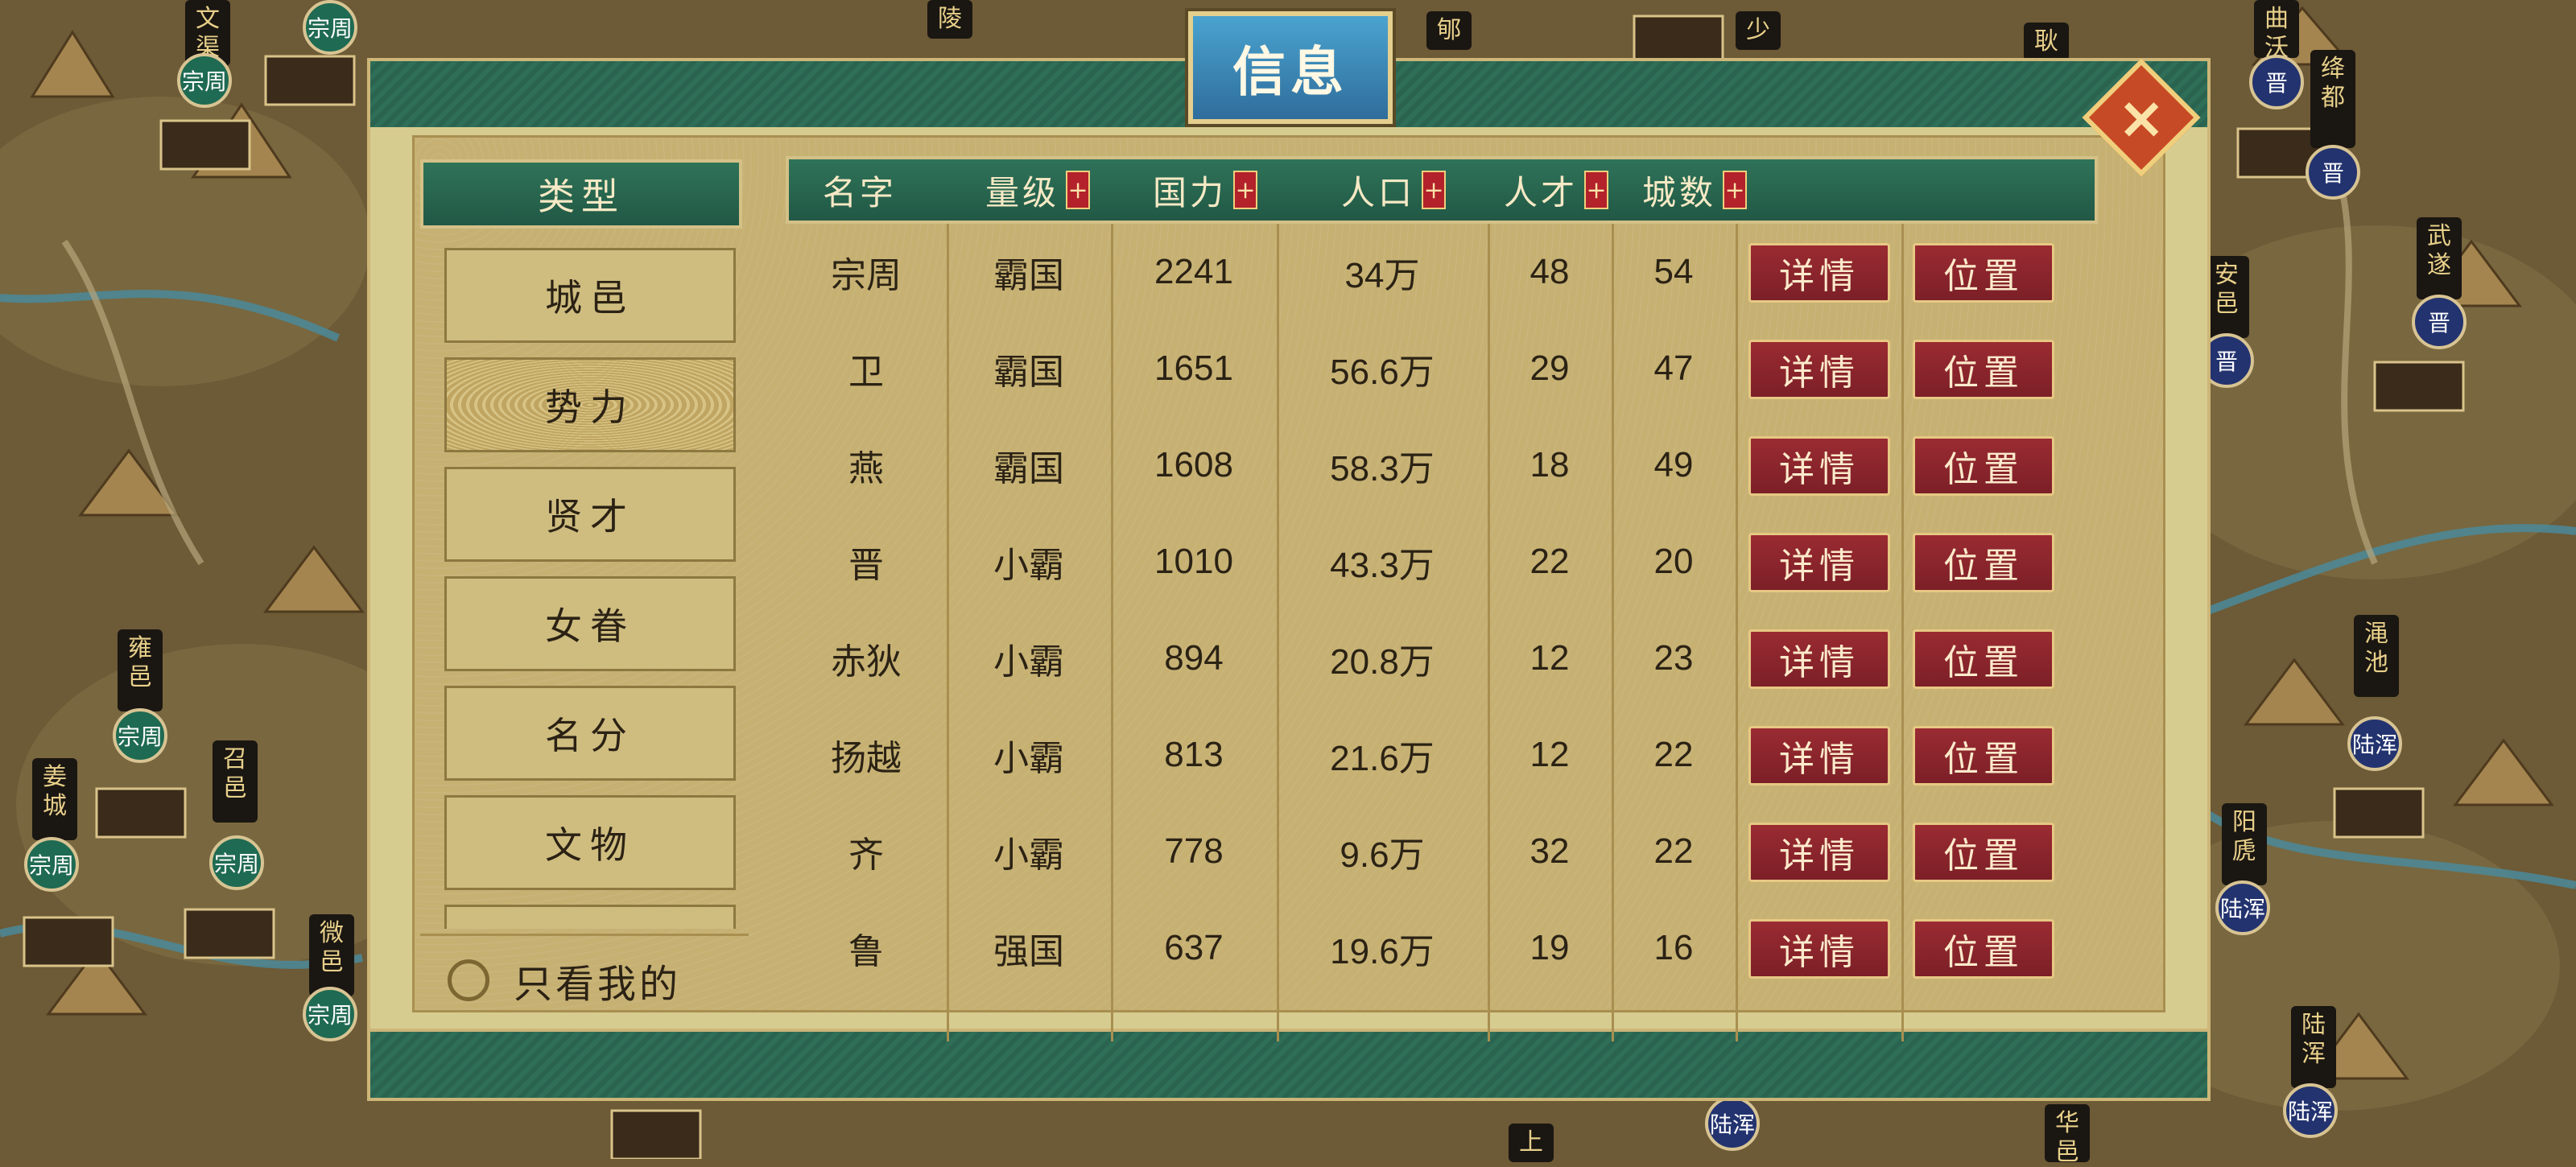 The height and width of the screenshot is (1167, 2576). What do you see at coordinates (590, 514) in the screenshot?
I see `category-talents: 贤才` at bounding box center [590, 514].